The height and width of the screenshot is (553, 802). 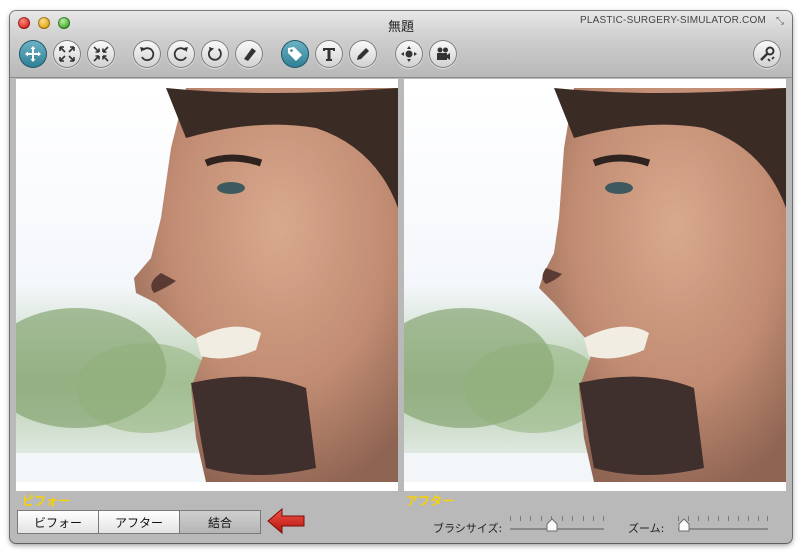 I want to click on pencil-tool-button, so click(x=363, y=54).